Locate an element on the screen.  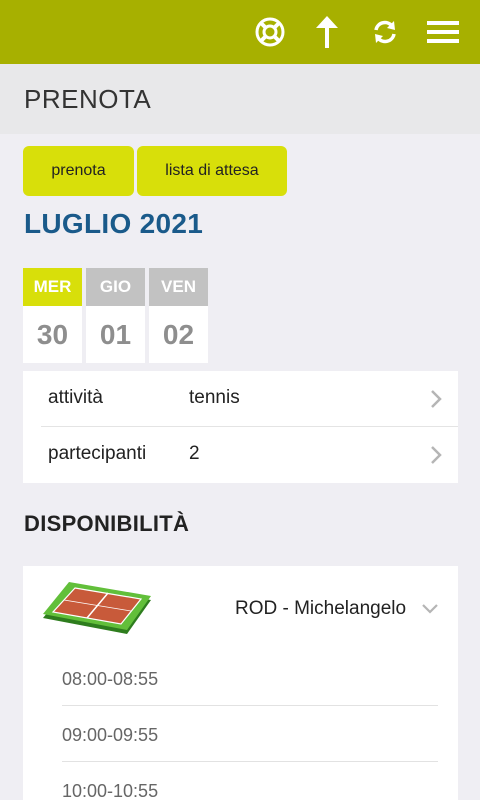
top-app-bar is located at coordinates (240, 32).